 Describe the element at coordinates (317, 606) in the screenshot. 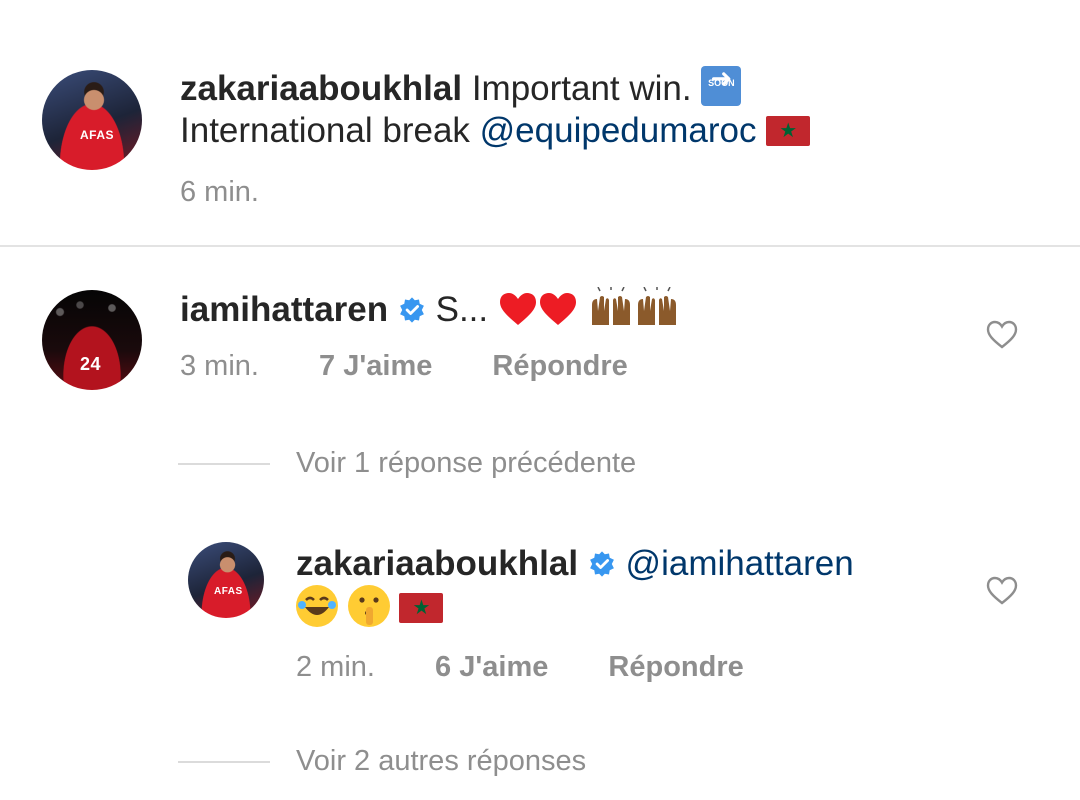

I see `tears-of-joy-emoji-icon` at that location.